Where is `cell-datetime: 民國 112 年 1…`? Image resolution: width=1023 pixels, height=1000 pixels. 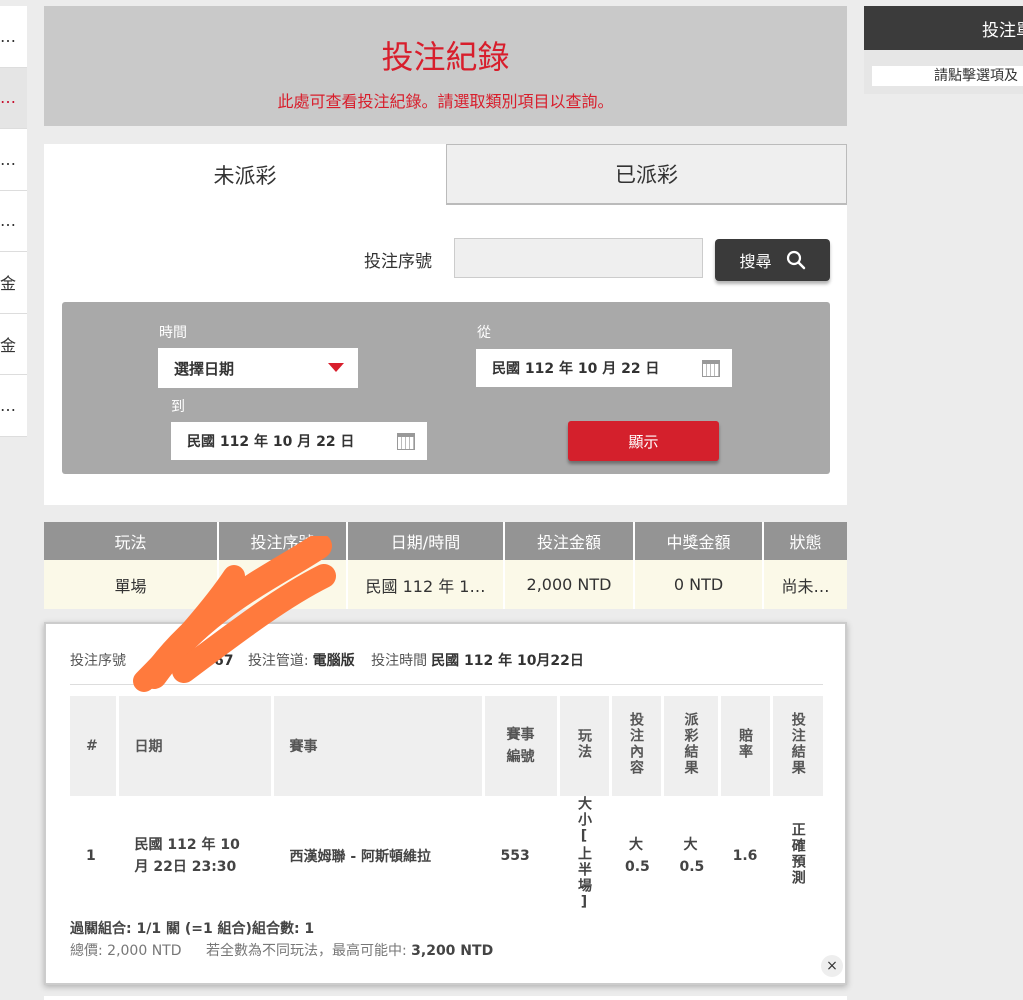
cell-datetime: 民國 112 年 1… is located at coordinates (426, 584).